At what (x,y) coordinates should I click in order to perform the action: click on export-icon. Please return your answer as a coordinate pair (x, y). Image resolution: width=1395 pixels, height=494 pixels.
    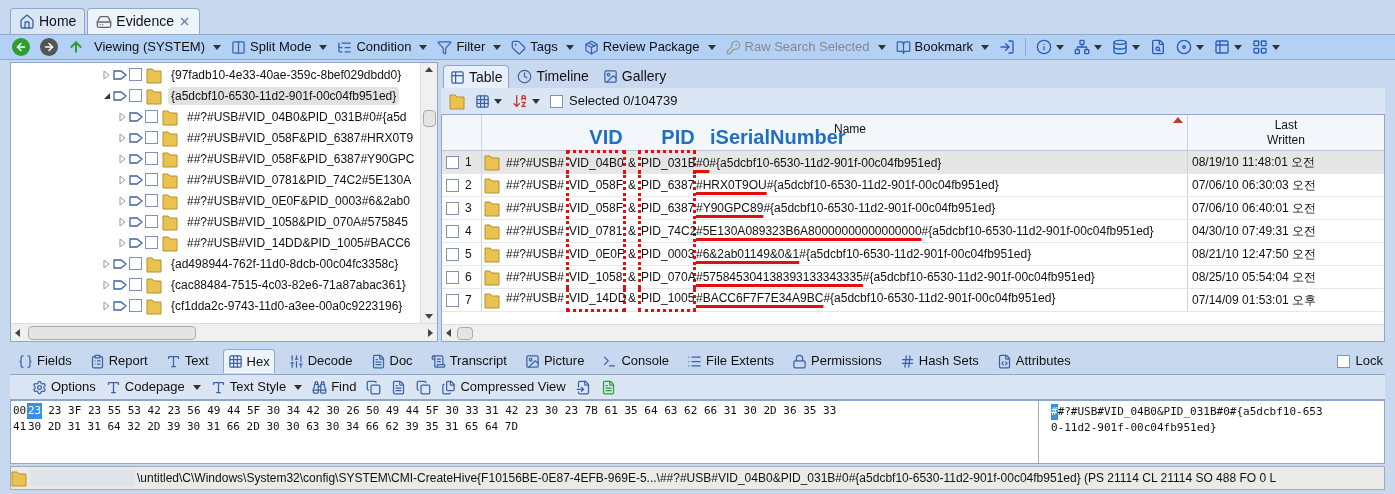
    Looking at the image, I should click on (1007, 47).